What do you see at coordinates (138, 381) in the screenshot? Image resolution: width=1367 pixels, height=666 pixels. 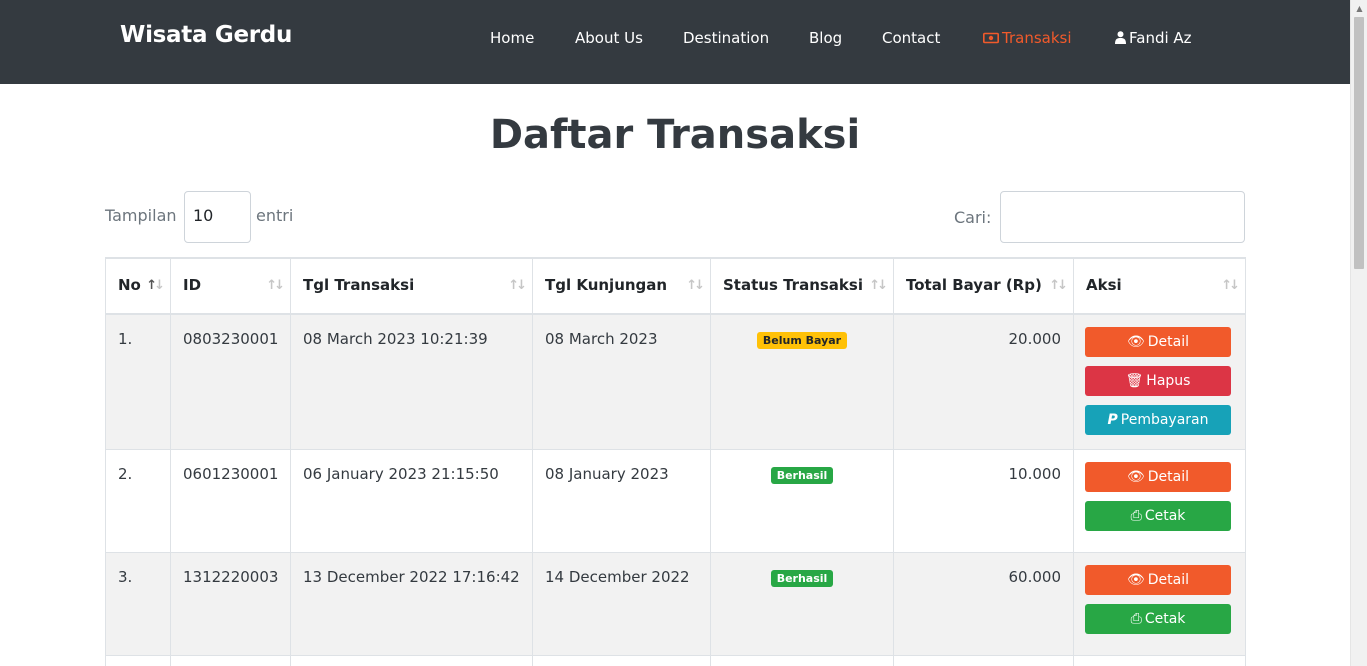 I see `cell-no: 1.` at bounding box center [138, 381].